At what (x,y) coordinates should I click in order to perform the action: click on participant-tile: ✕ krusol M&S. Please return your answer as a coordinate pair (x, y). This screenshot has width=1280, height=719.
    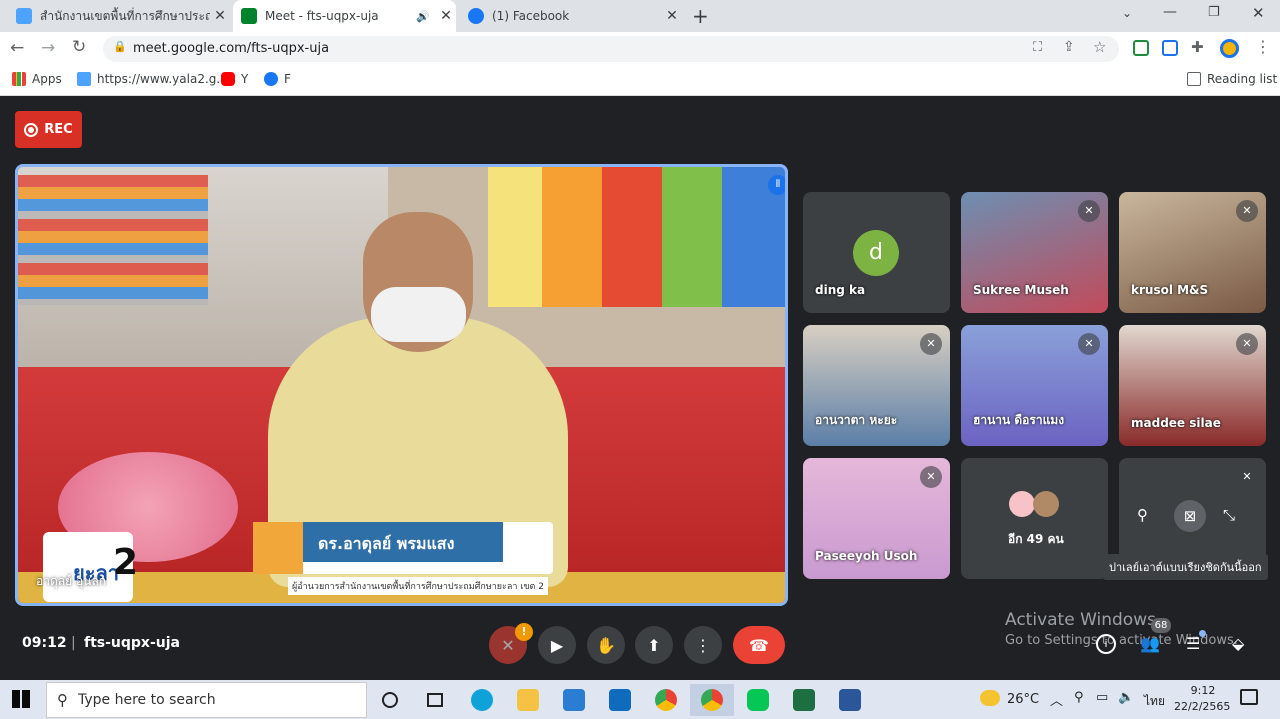
    Looking at the image, I should click on (1192, 252).